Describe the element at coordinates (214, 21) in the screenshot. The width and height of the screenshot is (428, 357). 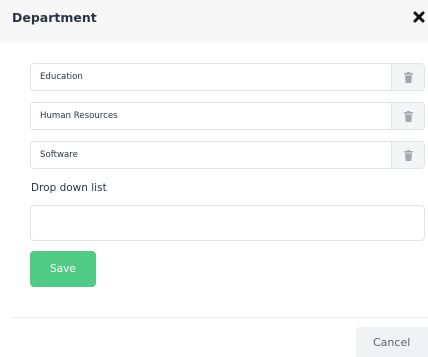
I see `dialog-header: Department` at that location.